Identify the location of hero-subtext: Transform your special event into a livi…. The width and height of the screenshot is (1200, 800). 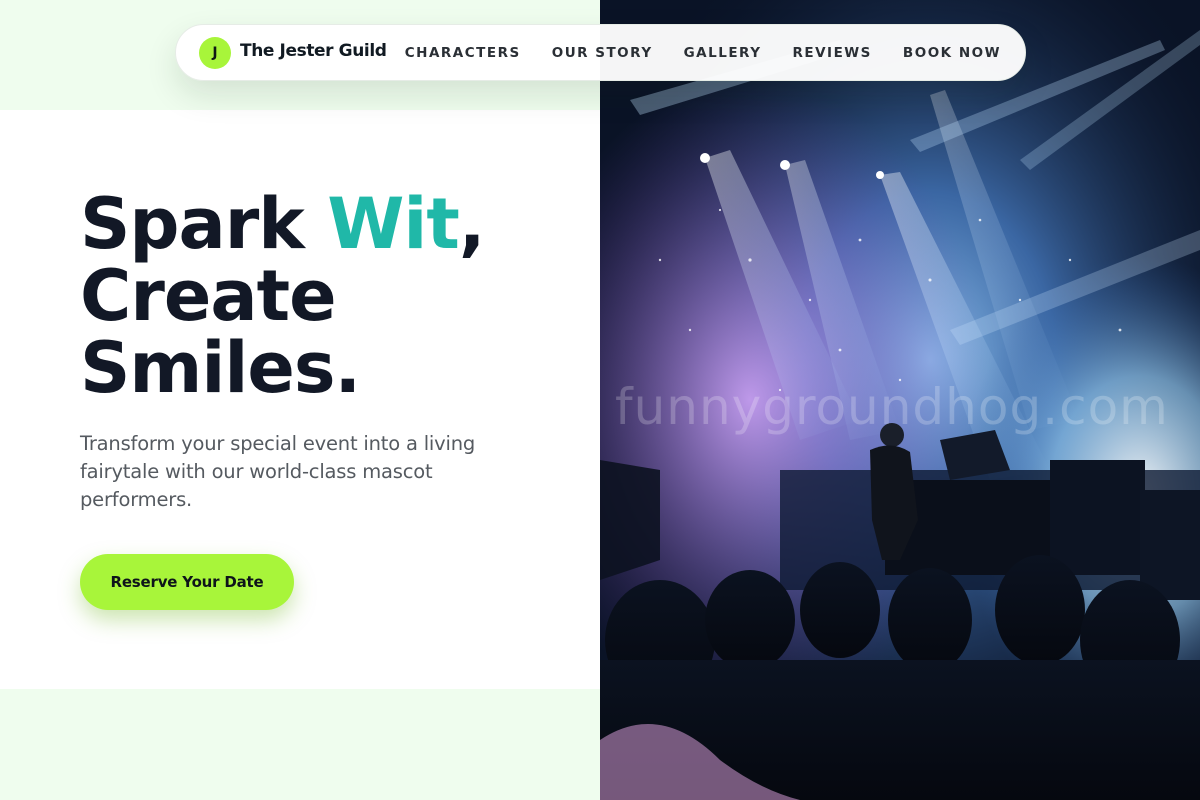
(278, 471).